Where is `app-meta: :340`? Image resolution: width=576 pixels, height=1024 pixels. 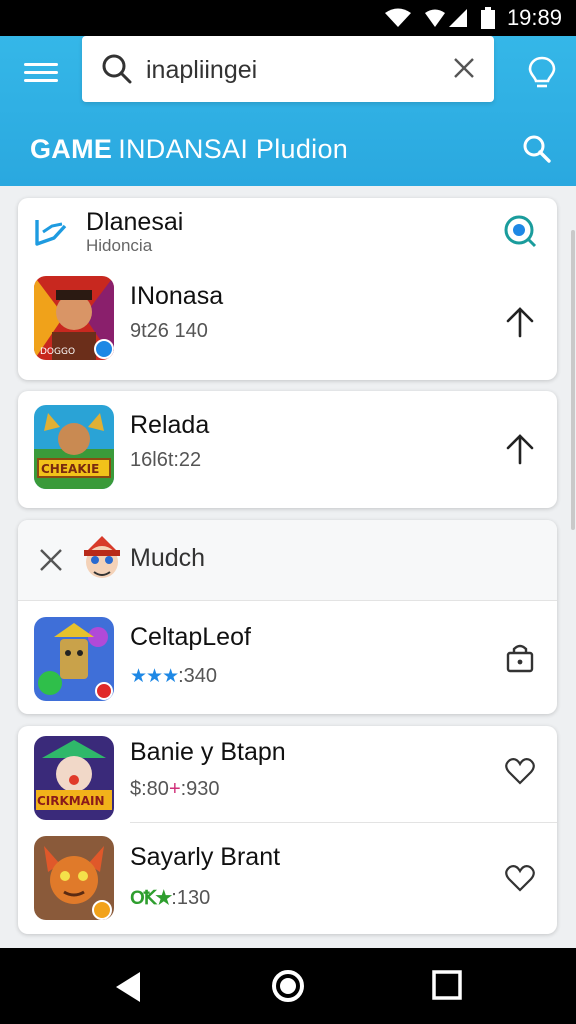
app-meta: :340 is located at coordinates (198, 676).